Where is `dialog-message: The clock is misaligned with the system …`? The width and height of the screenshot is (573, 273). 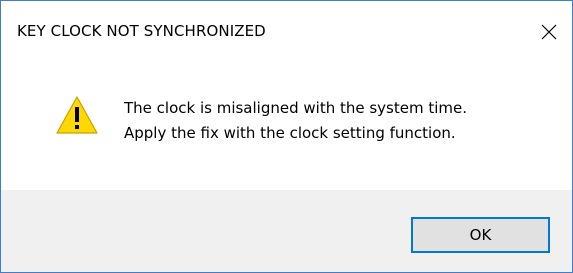
dialog-message: The clock is misaligned with the system … is located at coordinates (295, 121).